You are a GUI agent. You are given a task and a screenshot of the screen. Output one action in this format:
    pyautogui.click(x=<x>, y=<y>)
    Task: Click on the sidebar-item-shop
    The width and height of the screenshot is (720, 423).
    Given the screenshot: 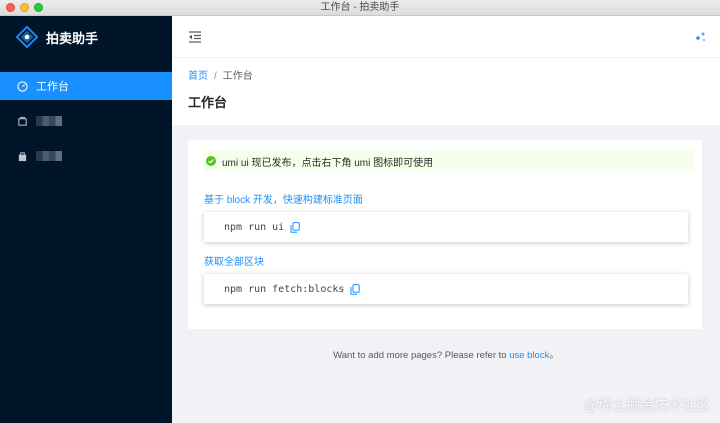 What is the action you would take?
    pyautogui.click(x=86, y=156)
    